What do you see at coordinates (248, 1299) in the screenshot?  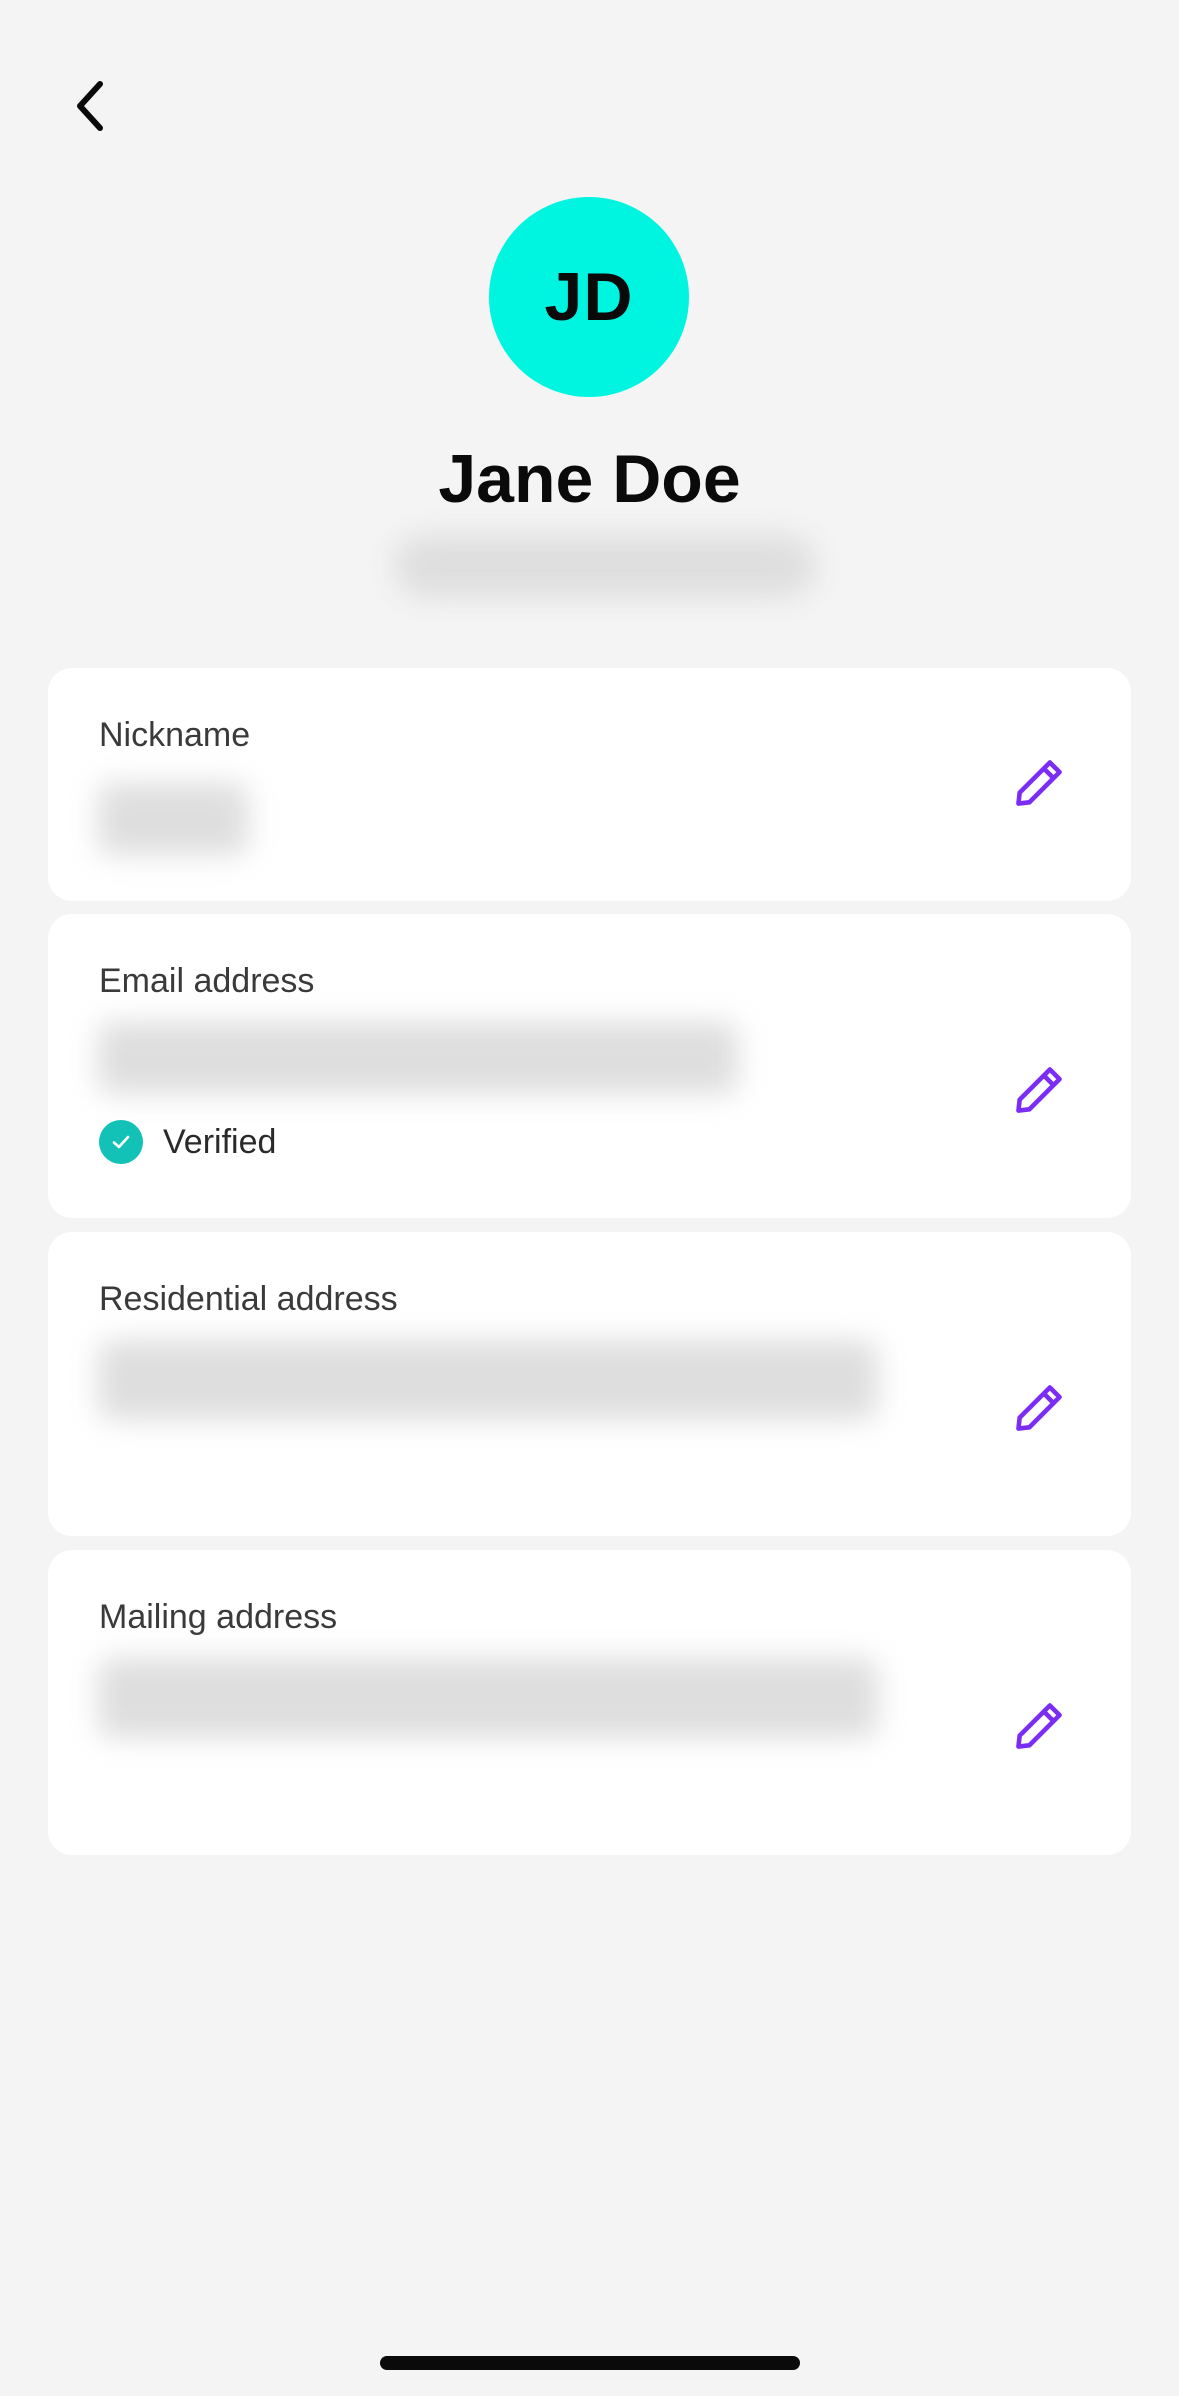 I see `residential-address-label: Residential address` at bounding box center [248, 1299].